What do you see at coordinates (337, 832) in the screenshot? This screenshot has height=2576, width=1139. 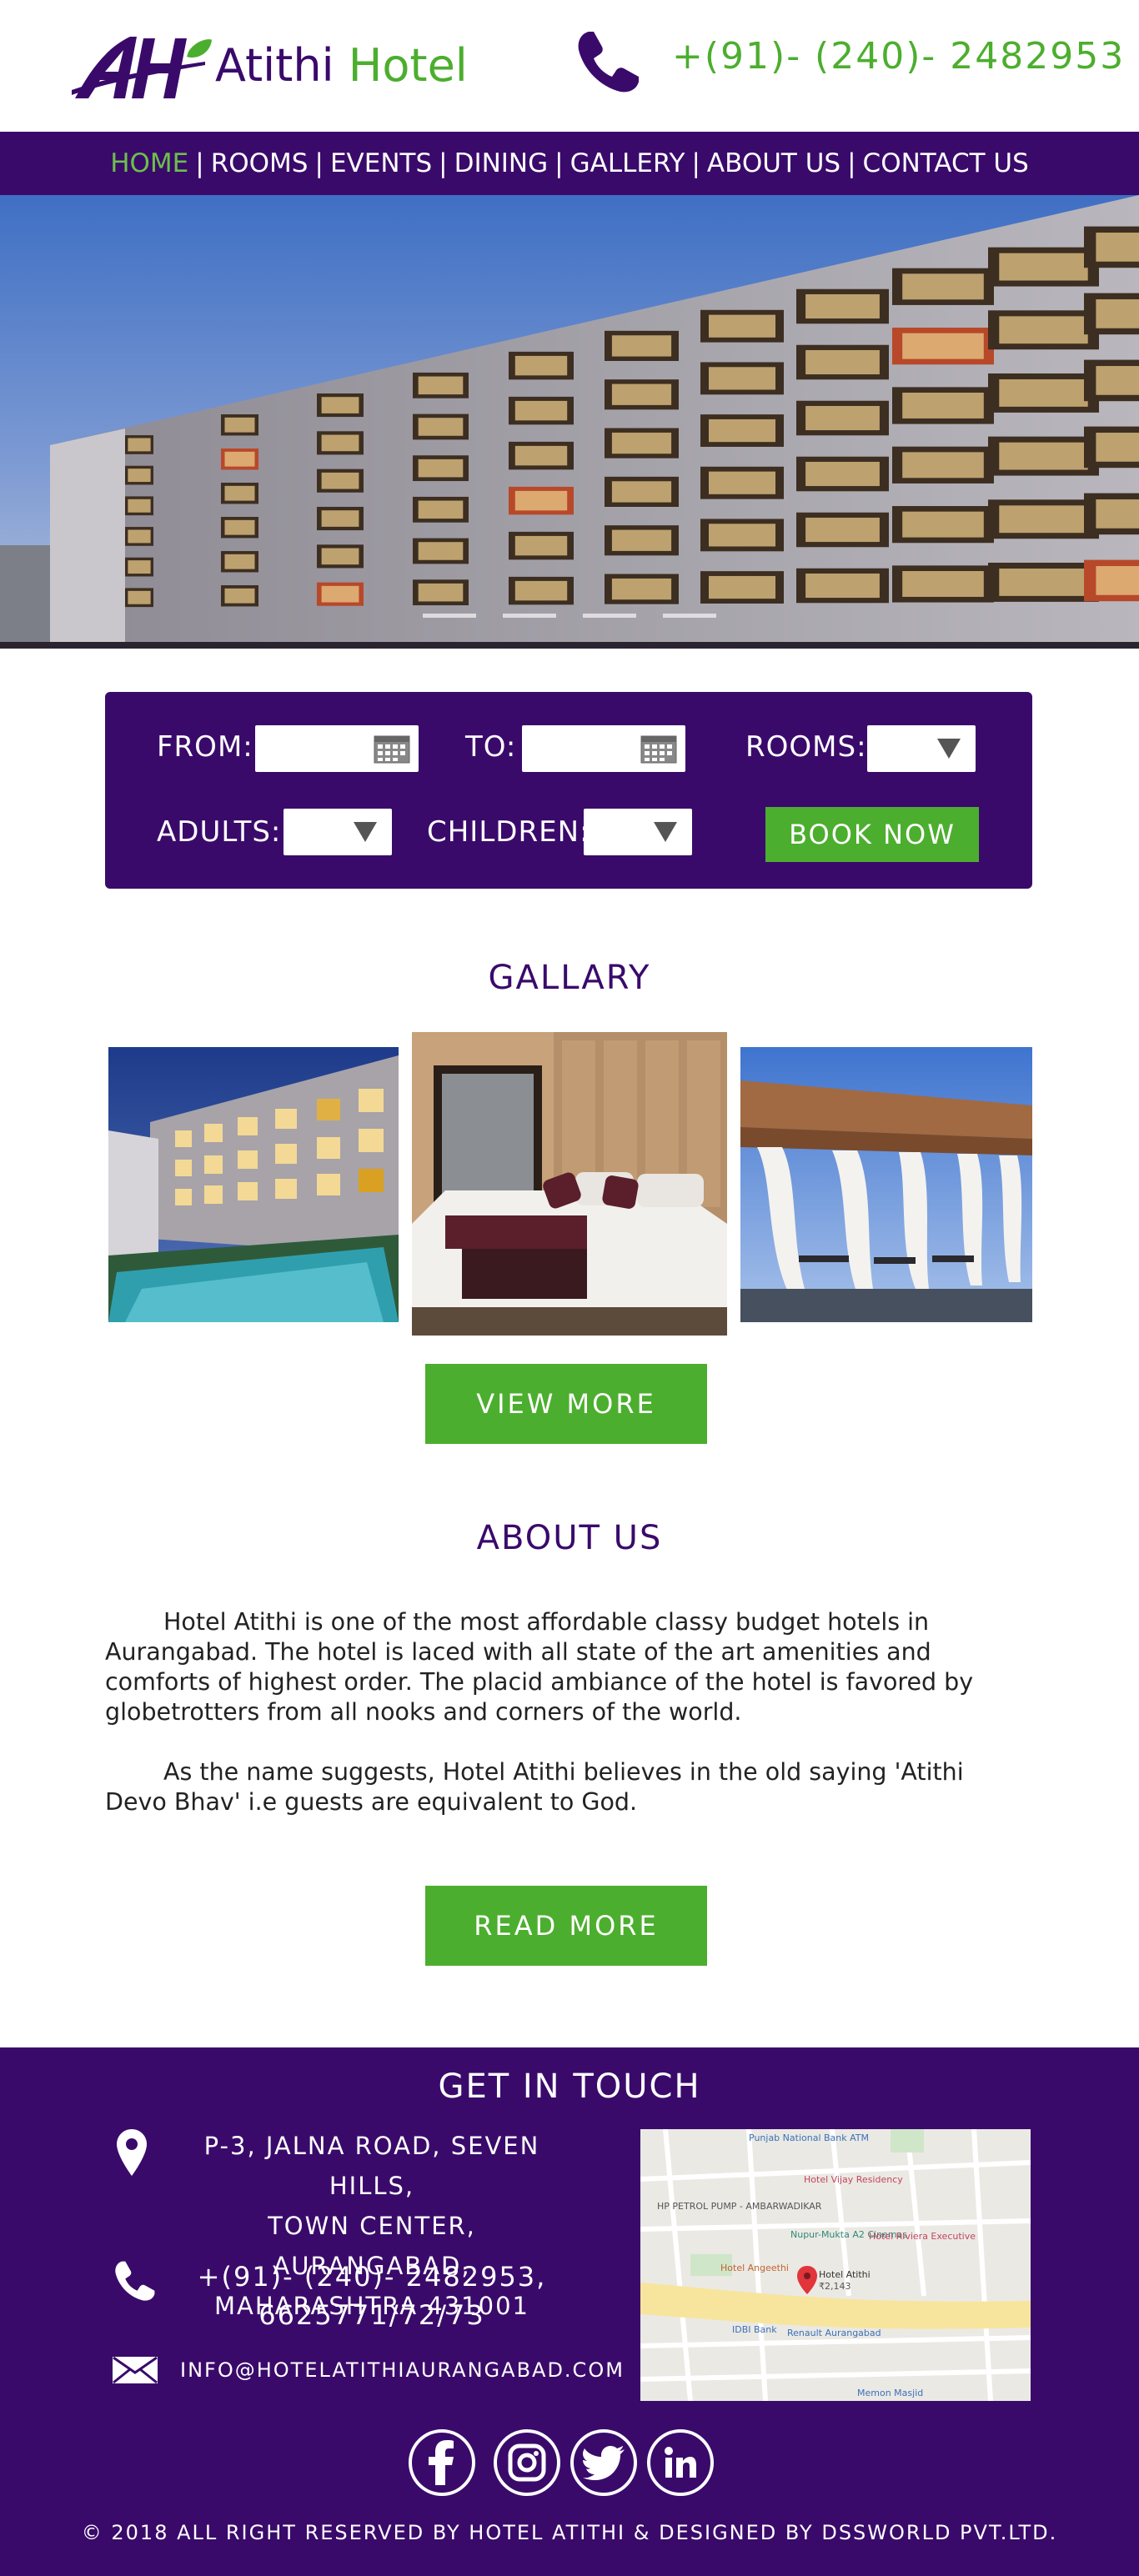 I see `adults-select` at bounding box center [337, 832].